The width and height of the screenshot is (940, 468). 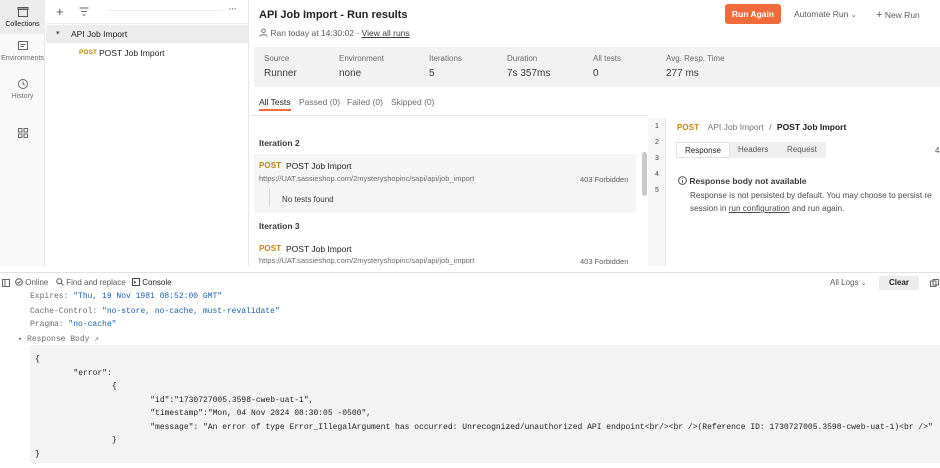 What do you see at coordinates (275, 102) in the screenshot?
I see `tab-all-tests: All Tests` at bounding box center [275, 102].